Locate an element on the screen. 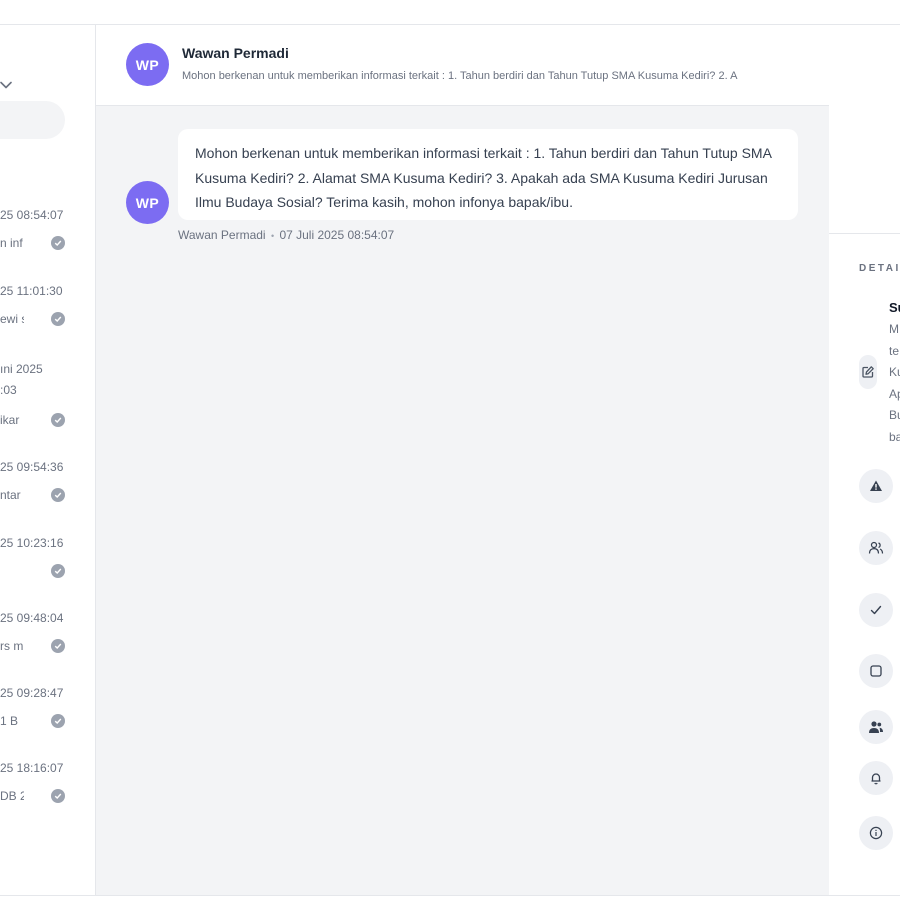 The image size is (900, 900). conversation-snippet: n inf is located at coordinates (11, 243).